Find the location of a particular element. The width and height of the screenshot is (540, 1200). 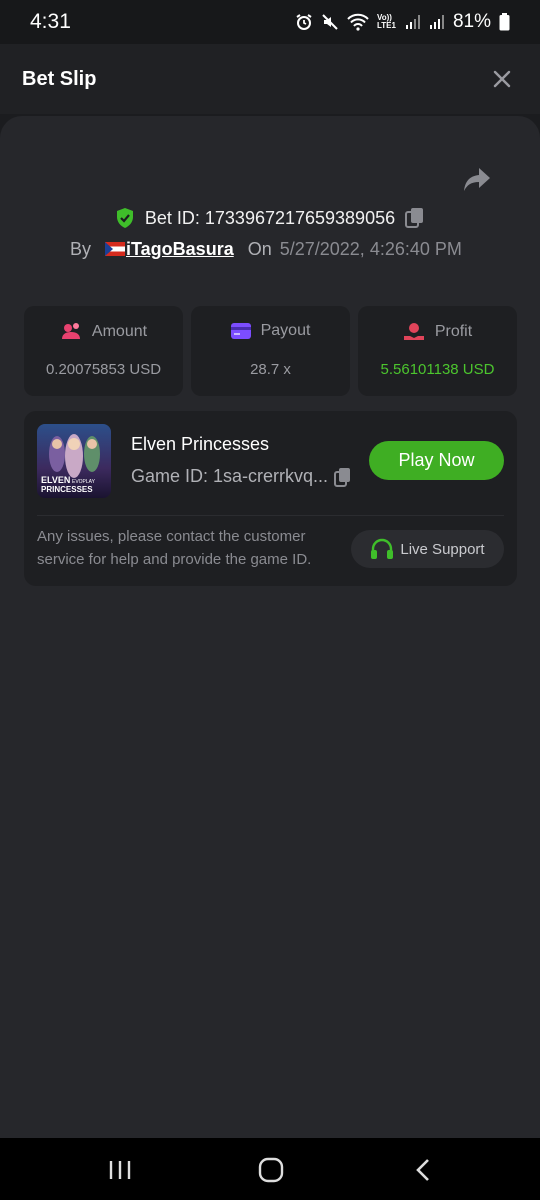

close-icon is located at coordinates (502, 79).